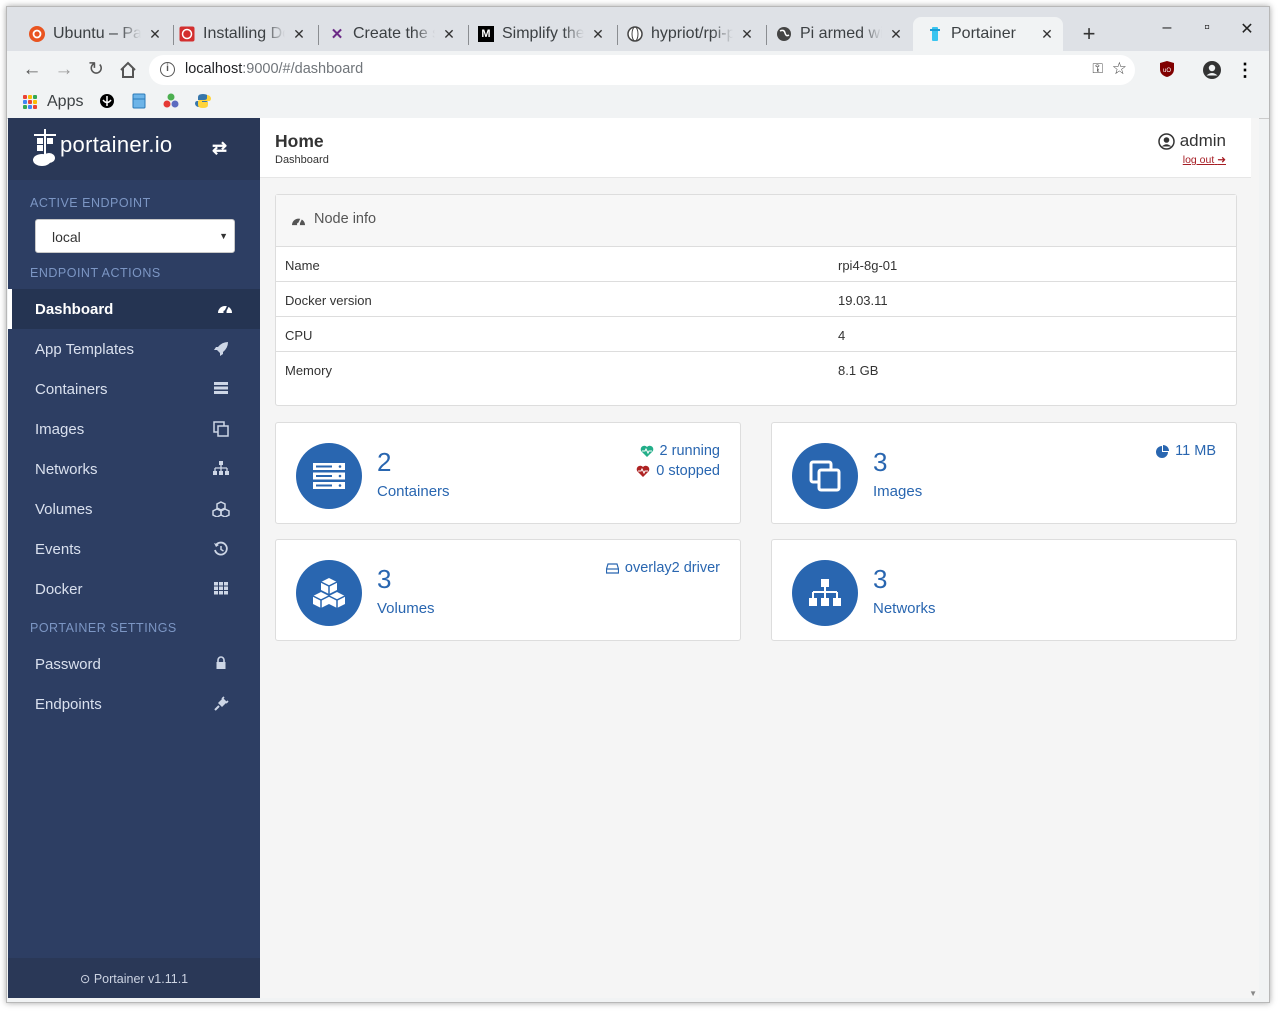 This screenshot has width=1279, height=1011. What do you see at coordinates (1089, 34) in the screenshot?
I see `new-tab-button: +` at bounding box center [1089, 34].